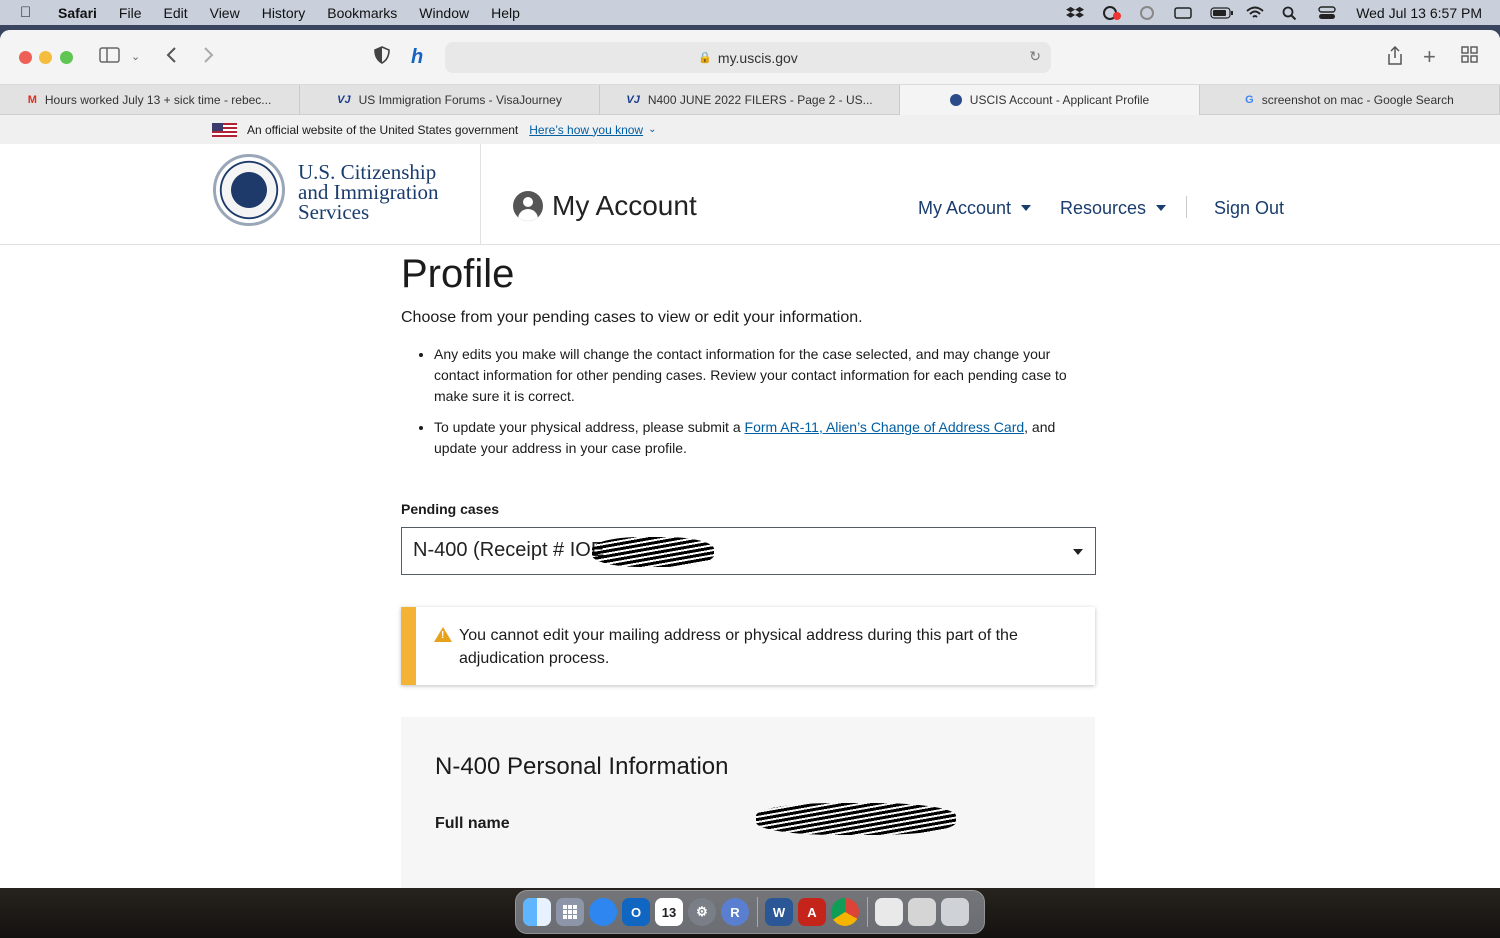  What do you see at coordinates (458, 274) in the screenshot?
I see `page-title: Profile` at bounding box center [458, 274].